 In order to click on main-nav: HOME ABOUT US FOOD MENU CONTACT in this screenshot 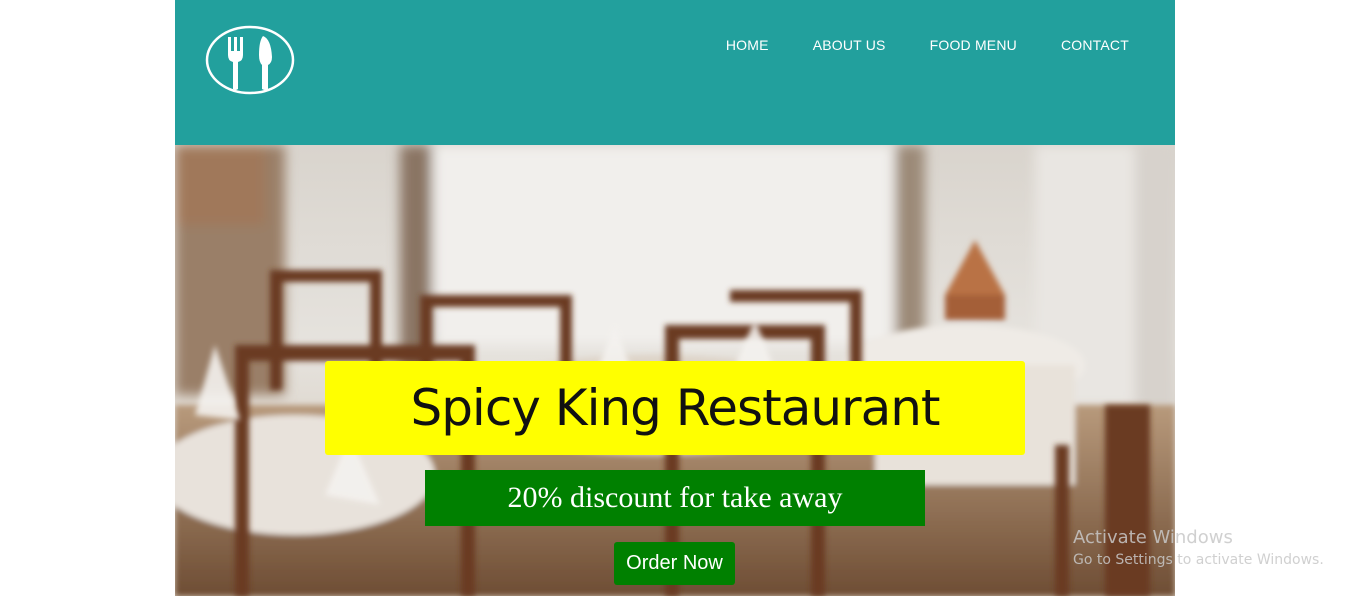, I will do `click(950, 45)`.